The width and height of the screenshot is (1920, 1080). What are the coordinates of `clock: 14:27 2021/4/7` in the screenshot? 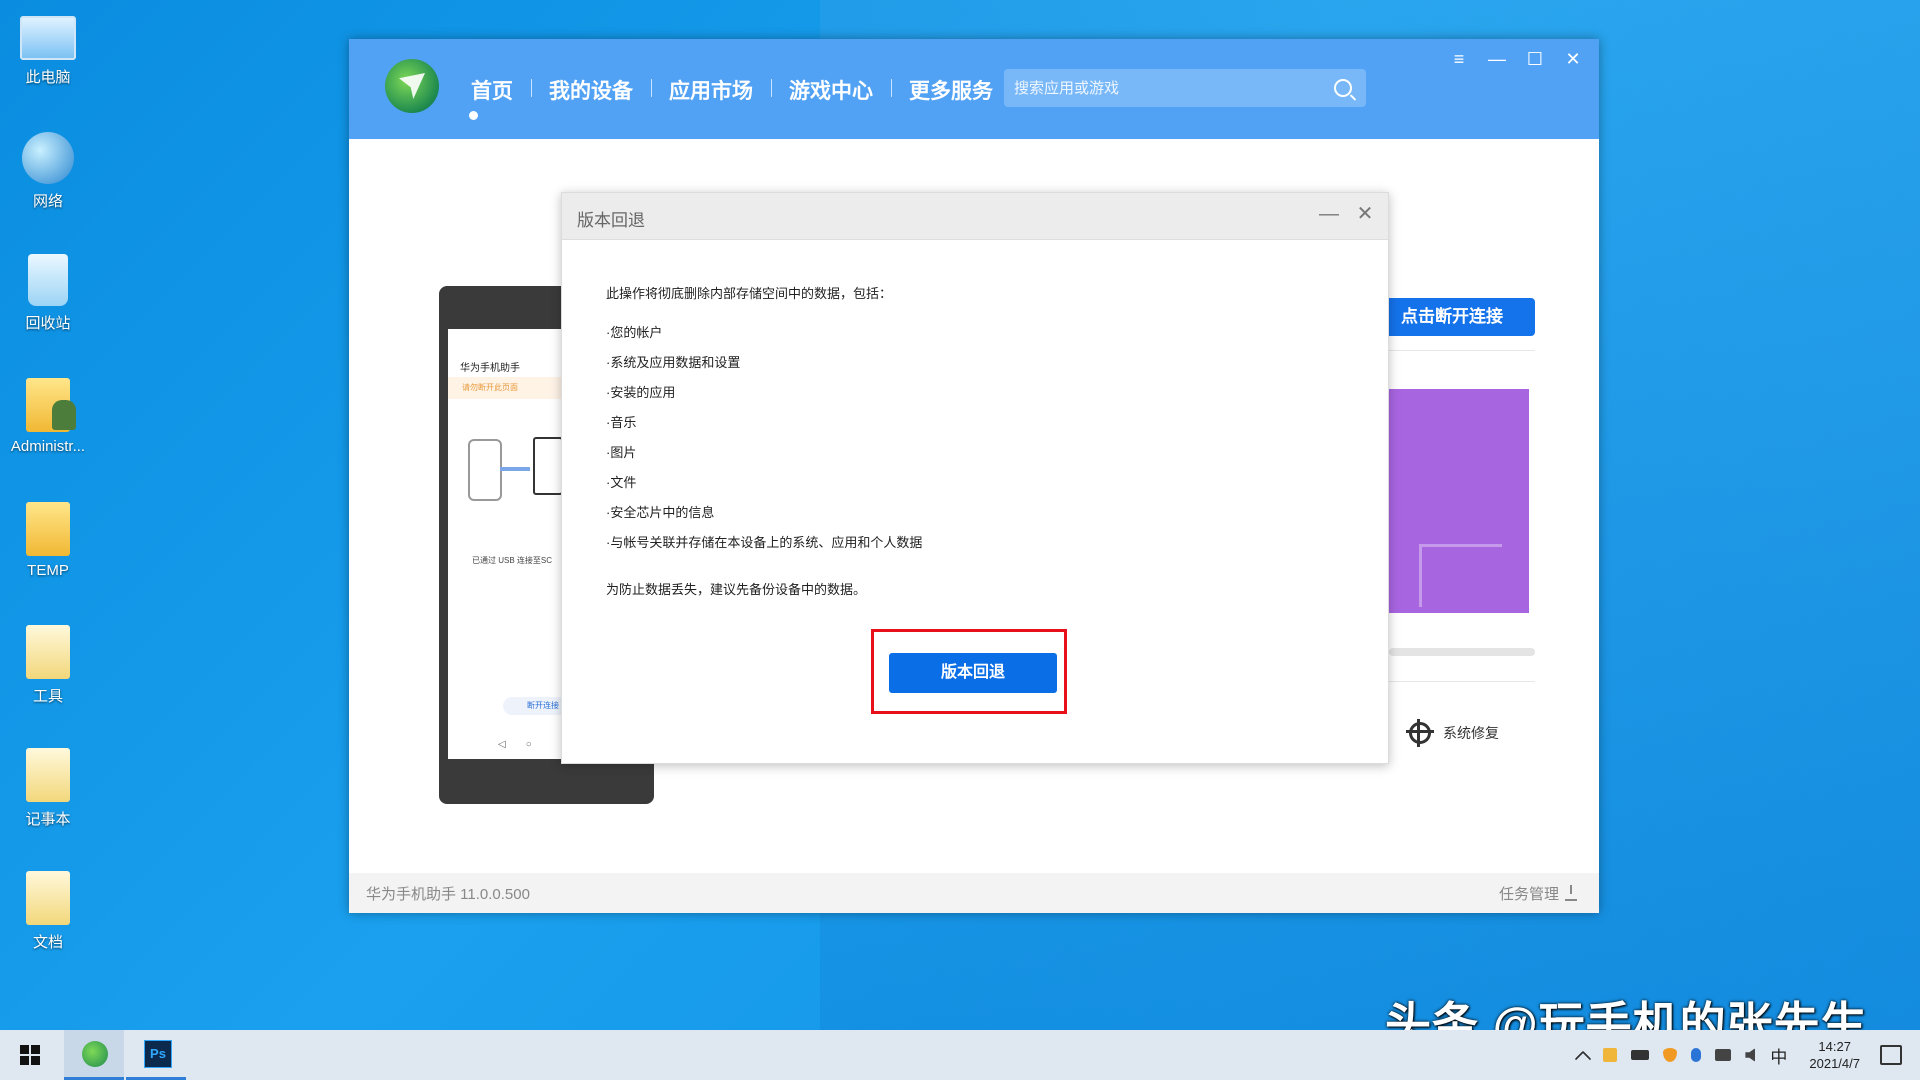 It's located at (1834, 1055).